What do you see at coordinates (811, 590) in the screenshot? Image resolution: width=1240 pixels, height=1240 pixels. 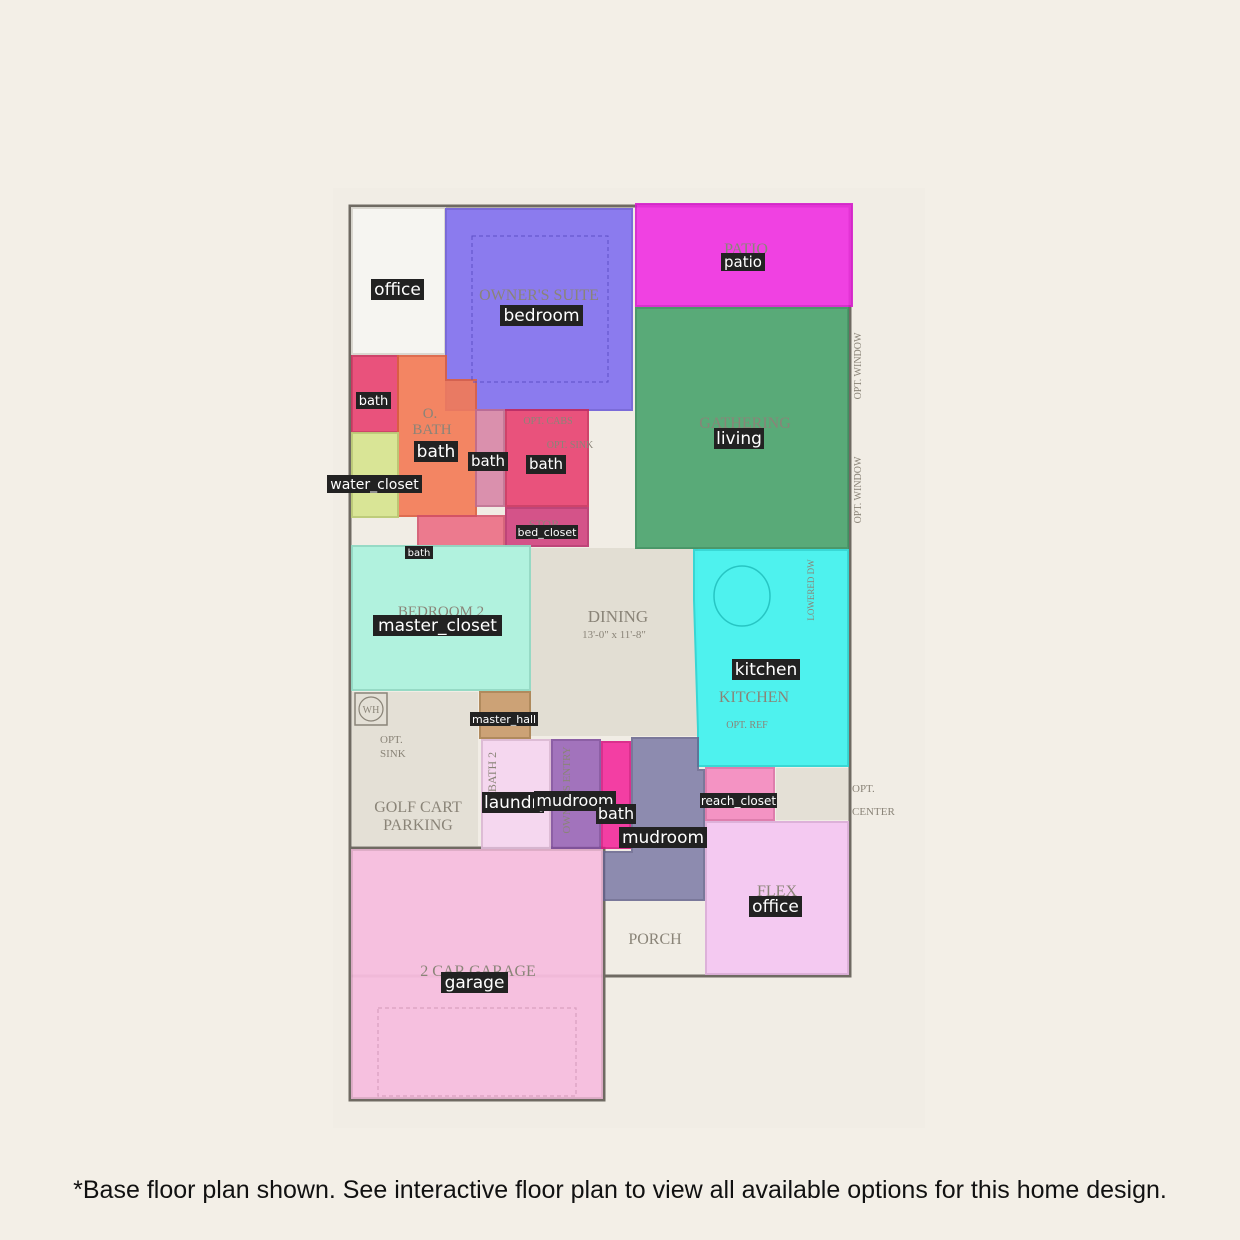 I see `plan-label-lowered-dw: LOWERED DW` at bounding box center [811, 590].